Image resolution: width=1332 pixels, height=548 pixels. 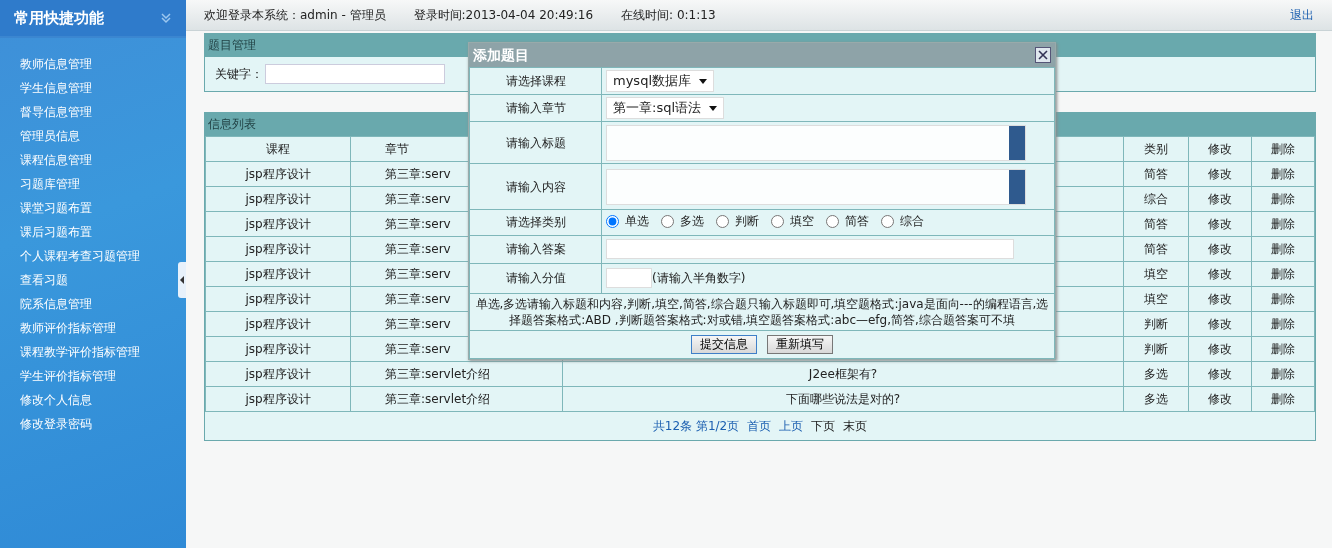 I want to click on radio-label: 单选, so click(x=637, y=221).